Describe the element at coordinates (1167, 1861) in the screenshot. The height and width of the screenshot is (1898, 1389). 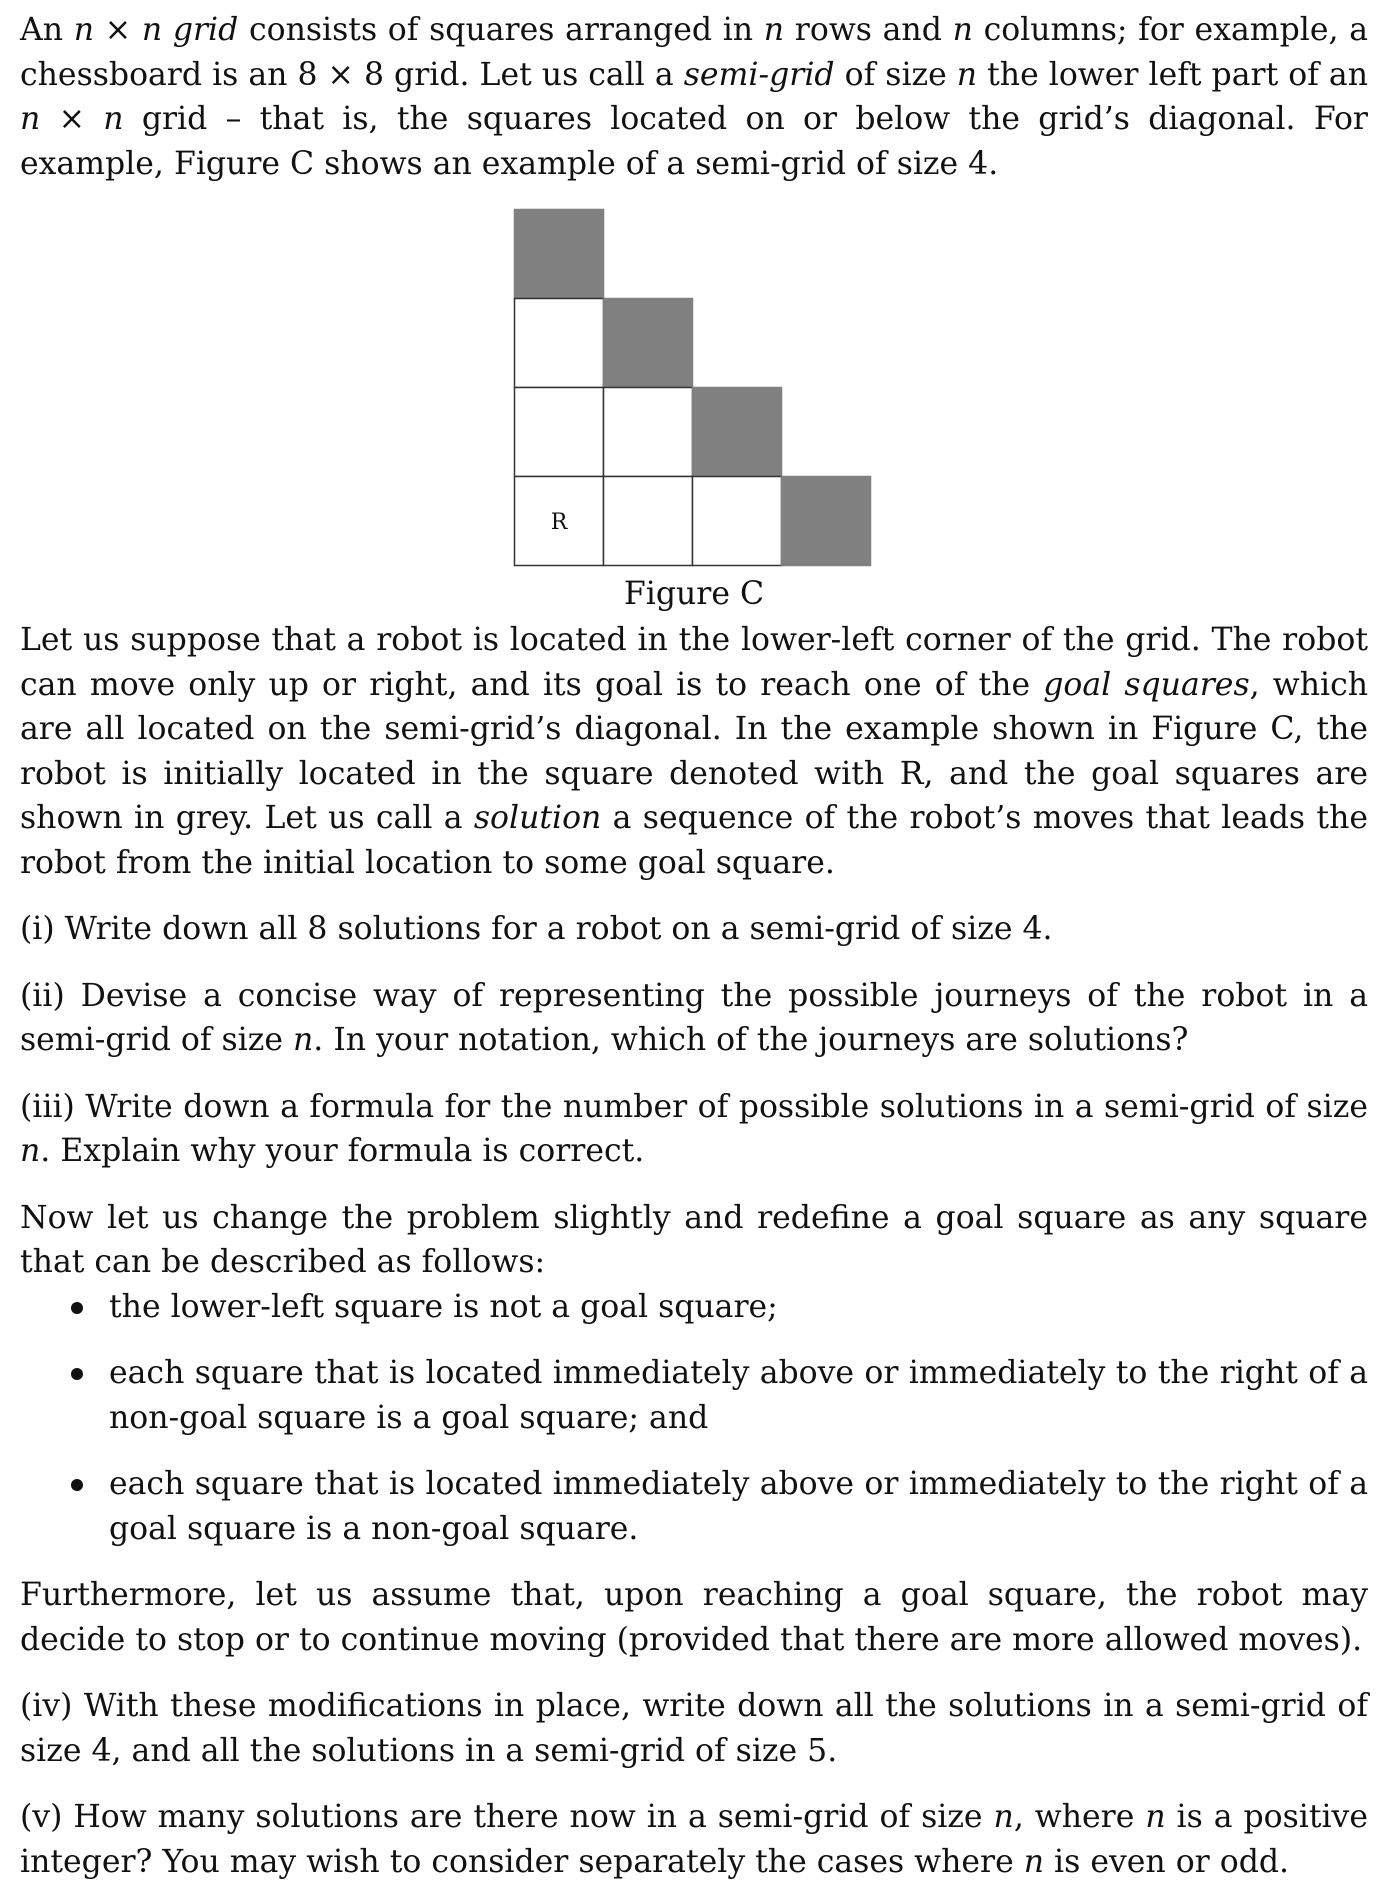
I see `question-text: is even or odd.` at that location.